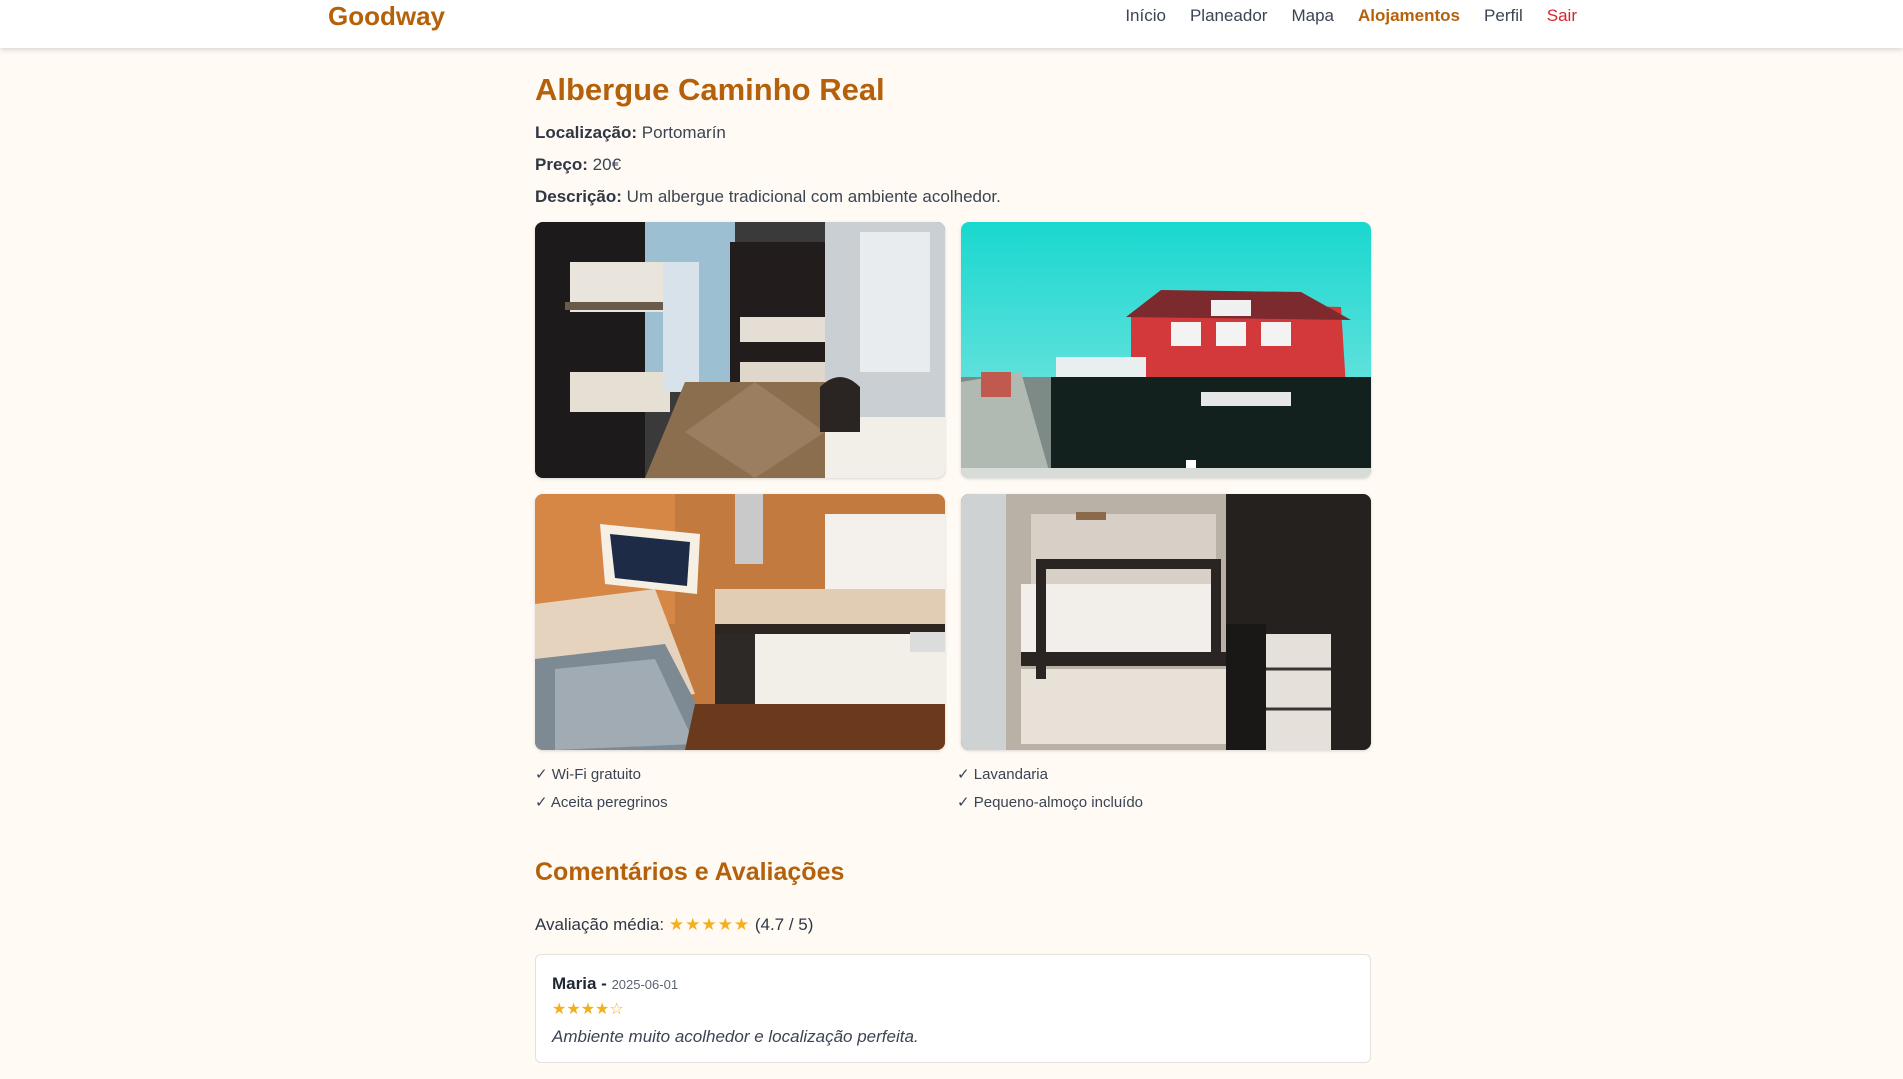  I want to click on location-label: Localização:, so click(586, 132).